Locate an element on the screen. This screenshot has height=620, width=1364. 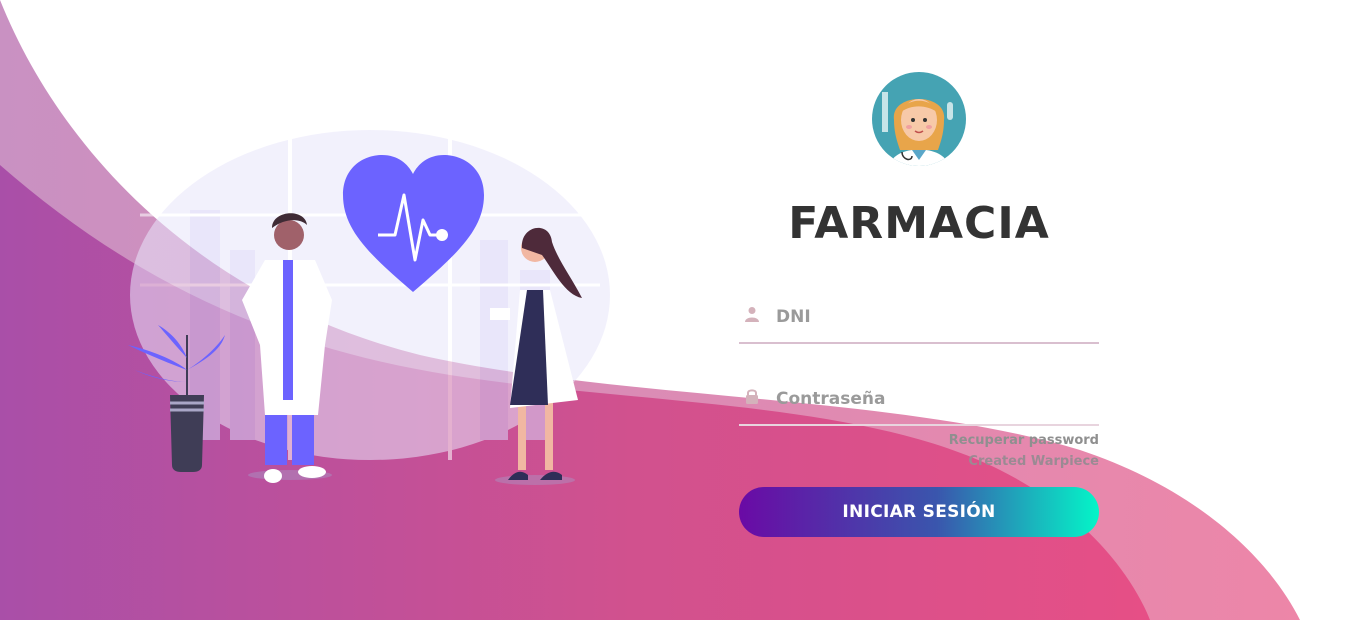
credit-link: Created Warpiece is located at coordinates (919, 461).